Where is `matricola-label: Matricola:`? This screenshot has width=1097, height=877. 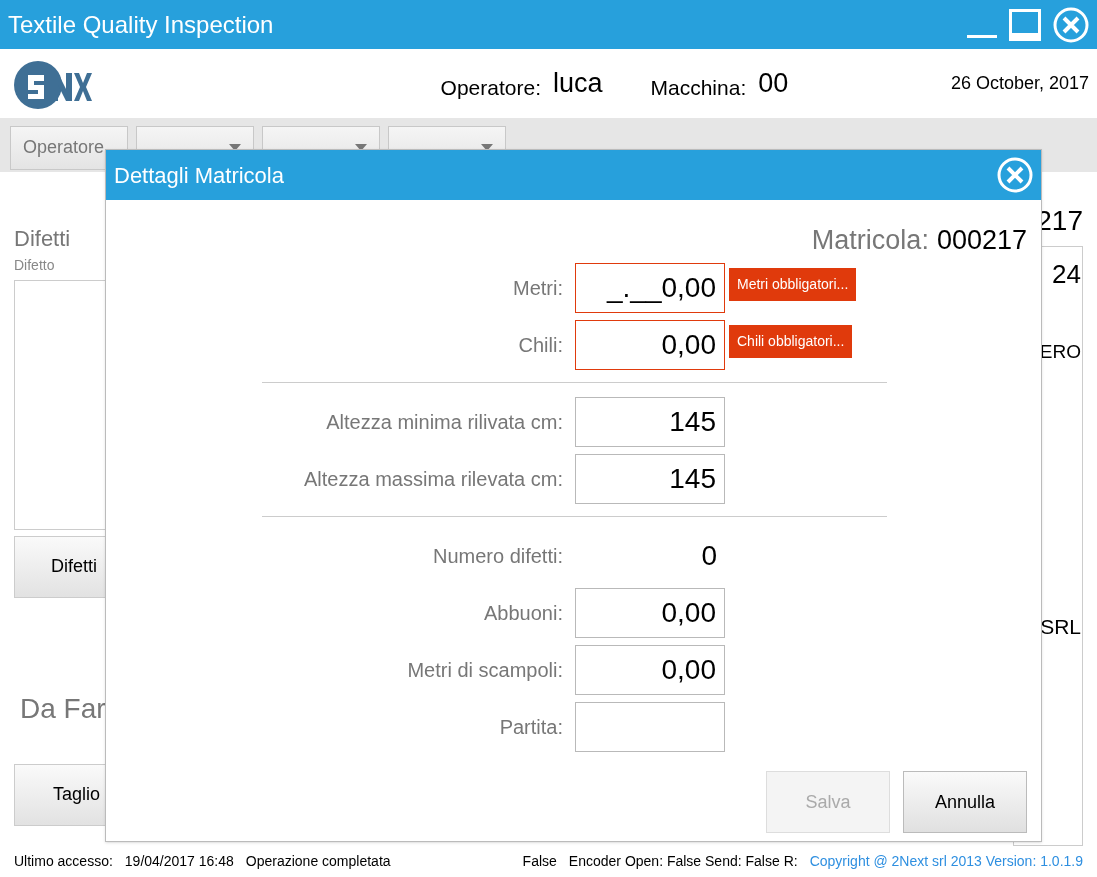
matricola-label: Matricola: is located at coordinates (870, 240).